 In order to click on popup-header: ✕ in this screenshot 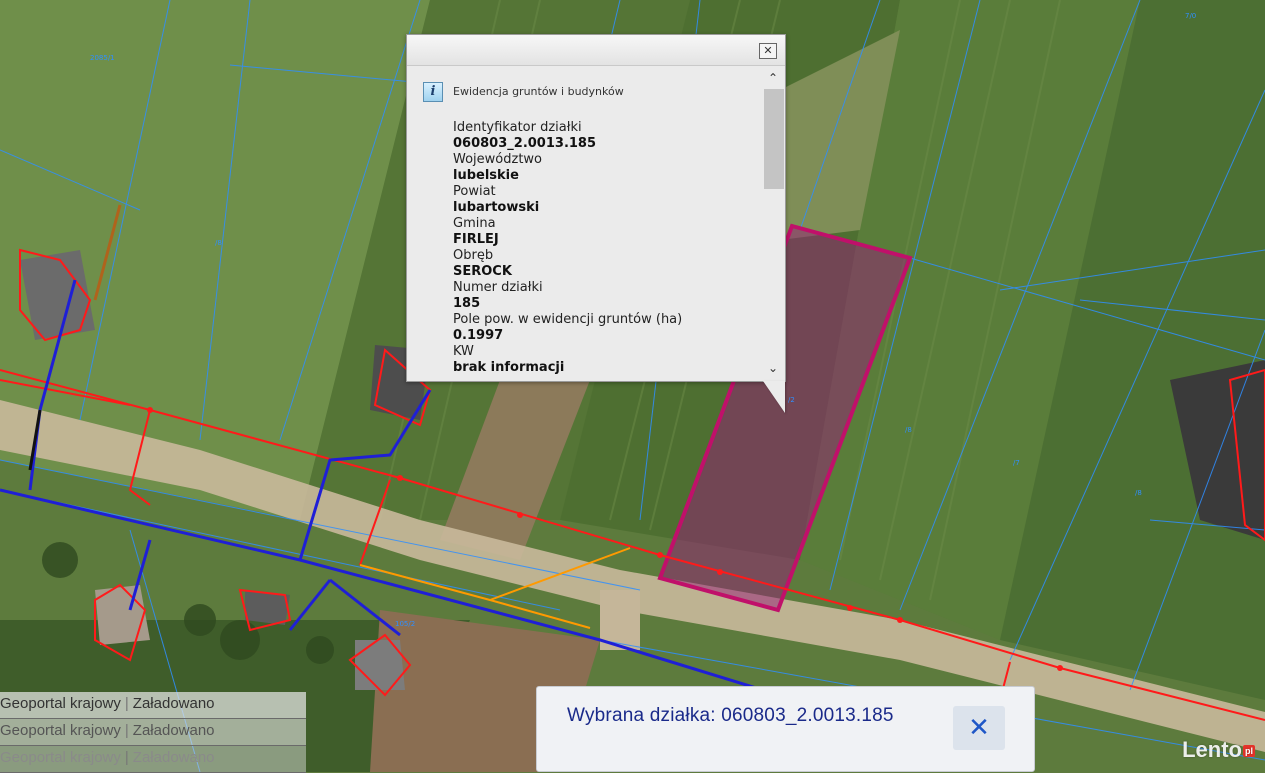, I will do `click(596, 50)`.